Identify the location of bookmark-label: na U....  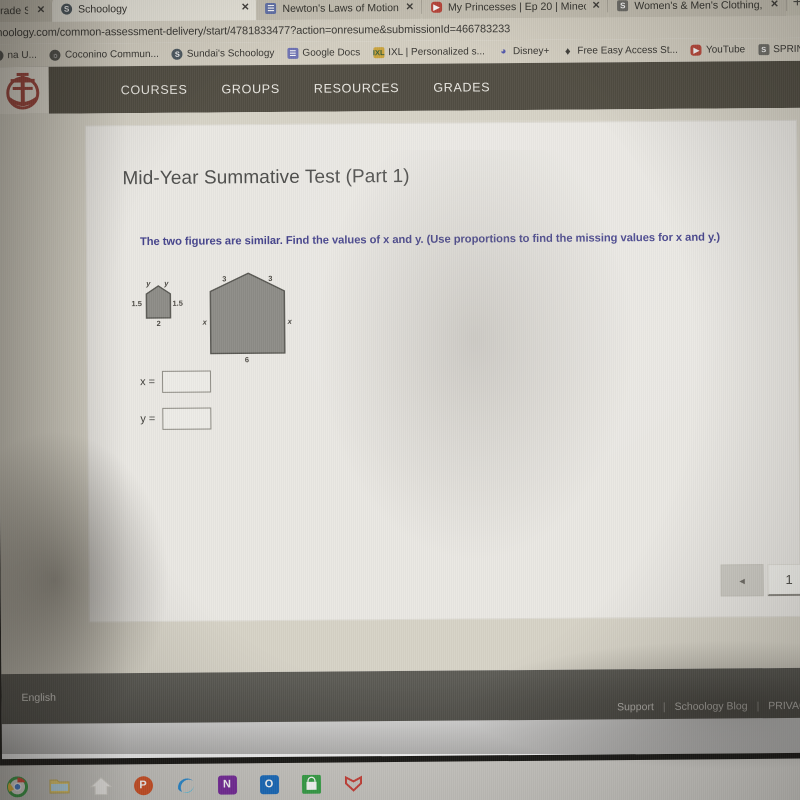
(22, 55).